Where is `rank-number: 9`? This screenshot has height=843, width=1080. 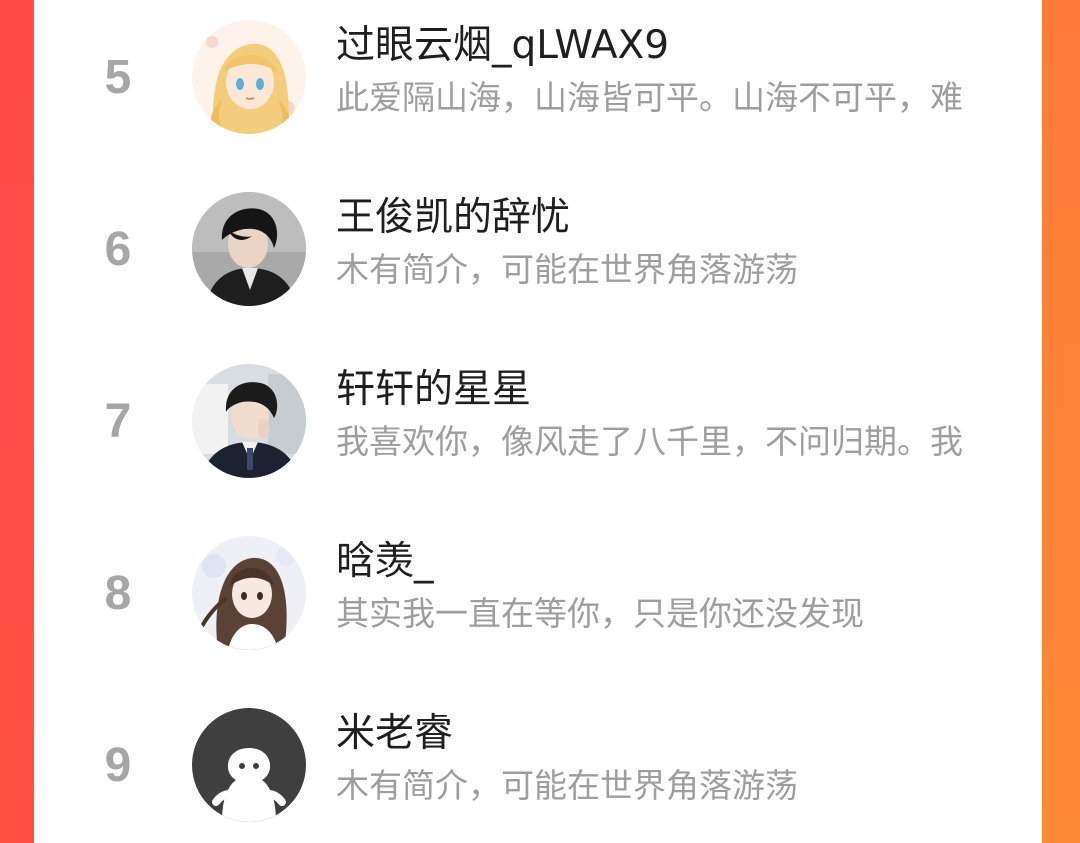
rank-number: 9 is located at coordinates (118, 765).